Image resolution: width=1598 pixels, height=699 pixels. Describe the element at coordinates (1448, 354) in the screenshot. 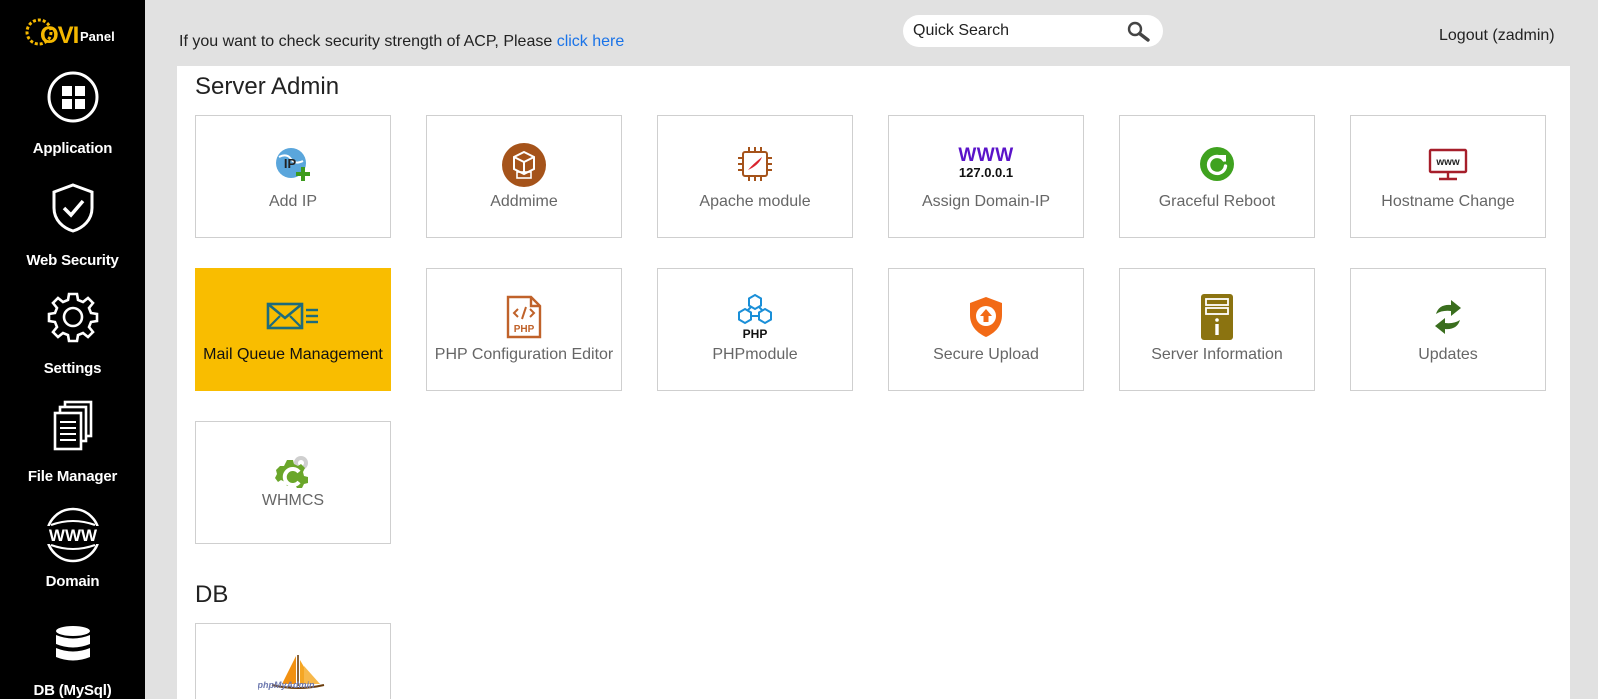

I see `tile-label: Updates` at that location.